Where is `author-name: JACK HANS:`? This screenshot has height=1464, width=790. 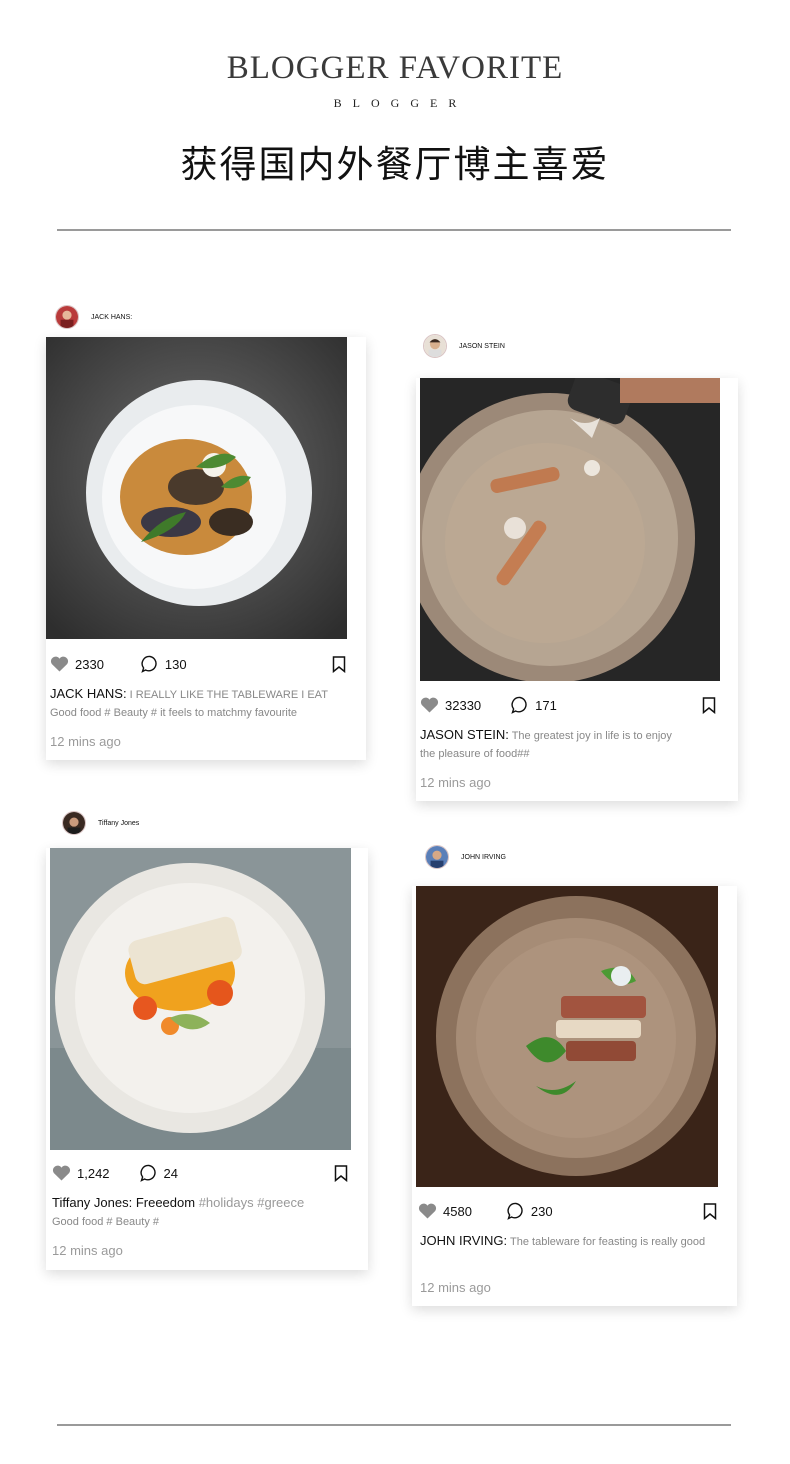 author-name: JACK HANS: is located at coordinates (112, 317).